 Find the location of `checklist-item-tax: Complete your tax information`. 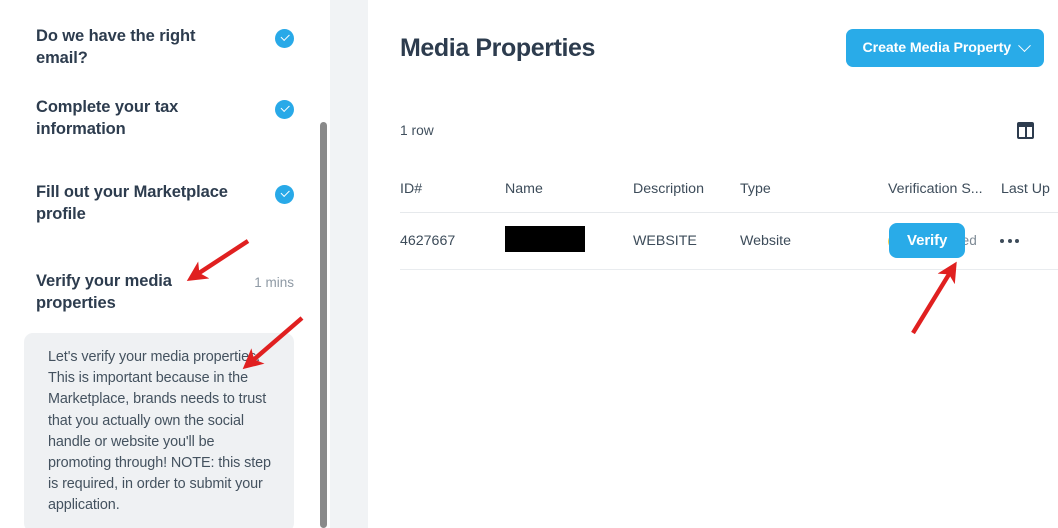

checklist-item-tax: Complete your tax information is located at coordinates (165, 119).